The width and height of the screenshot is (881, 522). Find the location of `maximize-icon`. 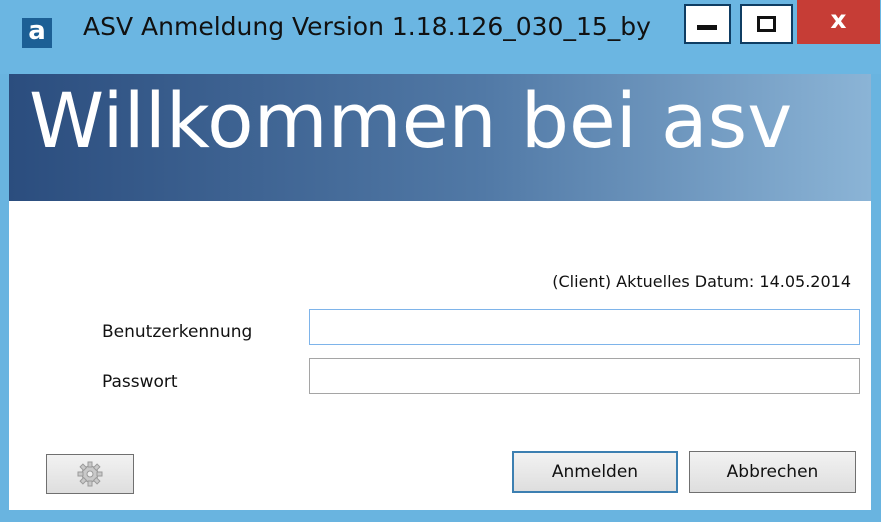

maximize-icon is located at coordinates (766, 24).